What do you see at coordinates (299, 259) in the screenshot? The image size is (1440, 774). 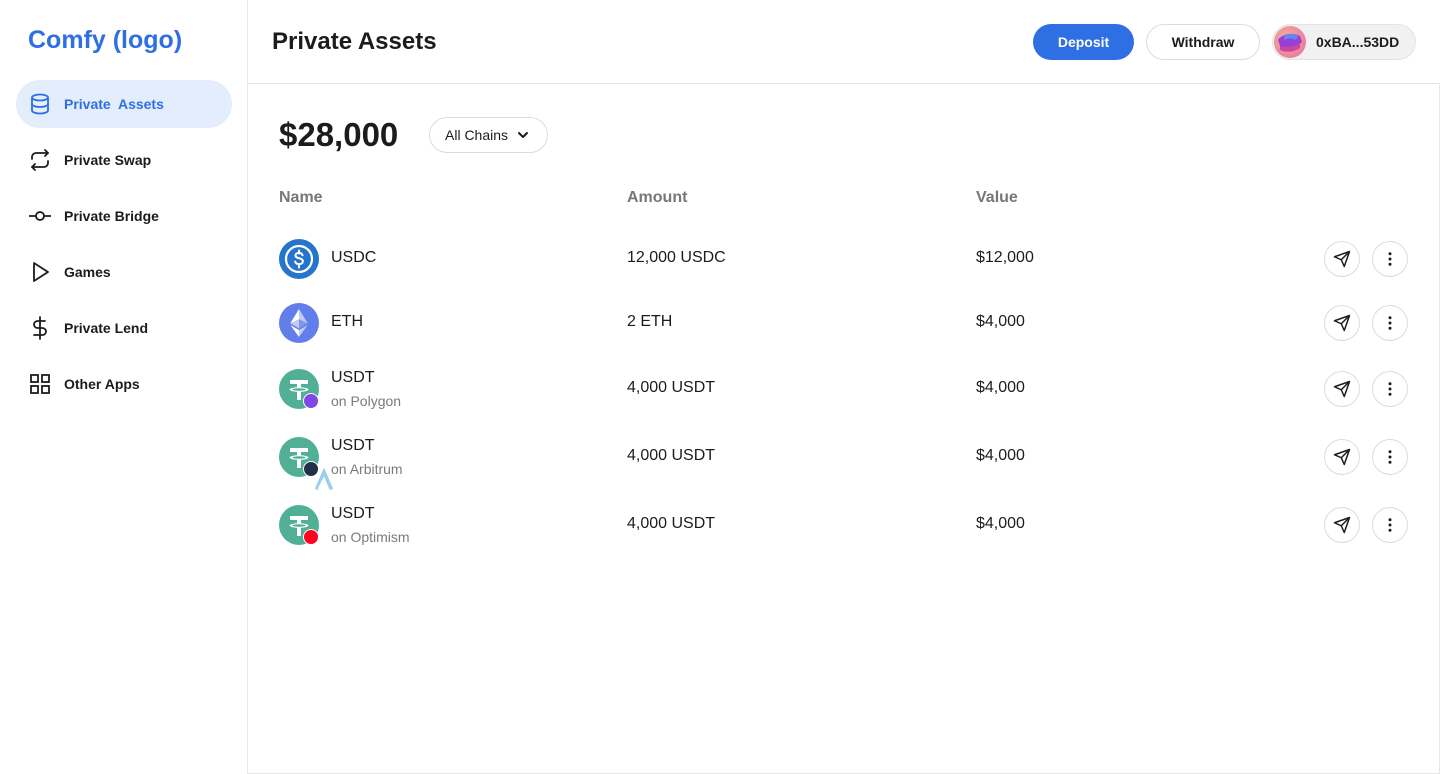 I see `usdc-icon` at bounding box center [299, 259].